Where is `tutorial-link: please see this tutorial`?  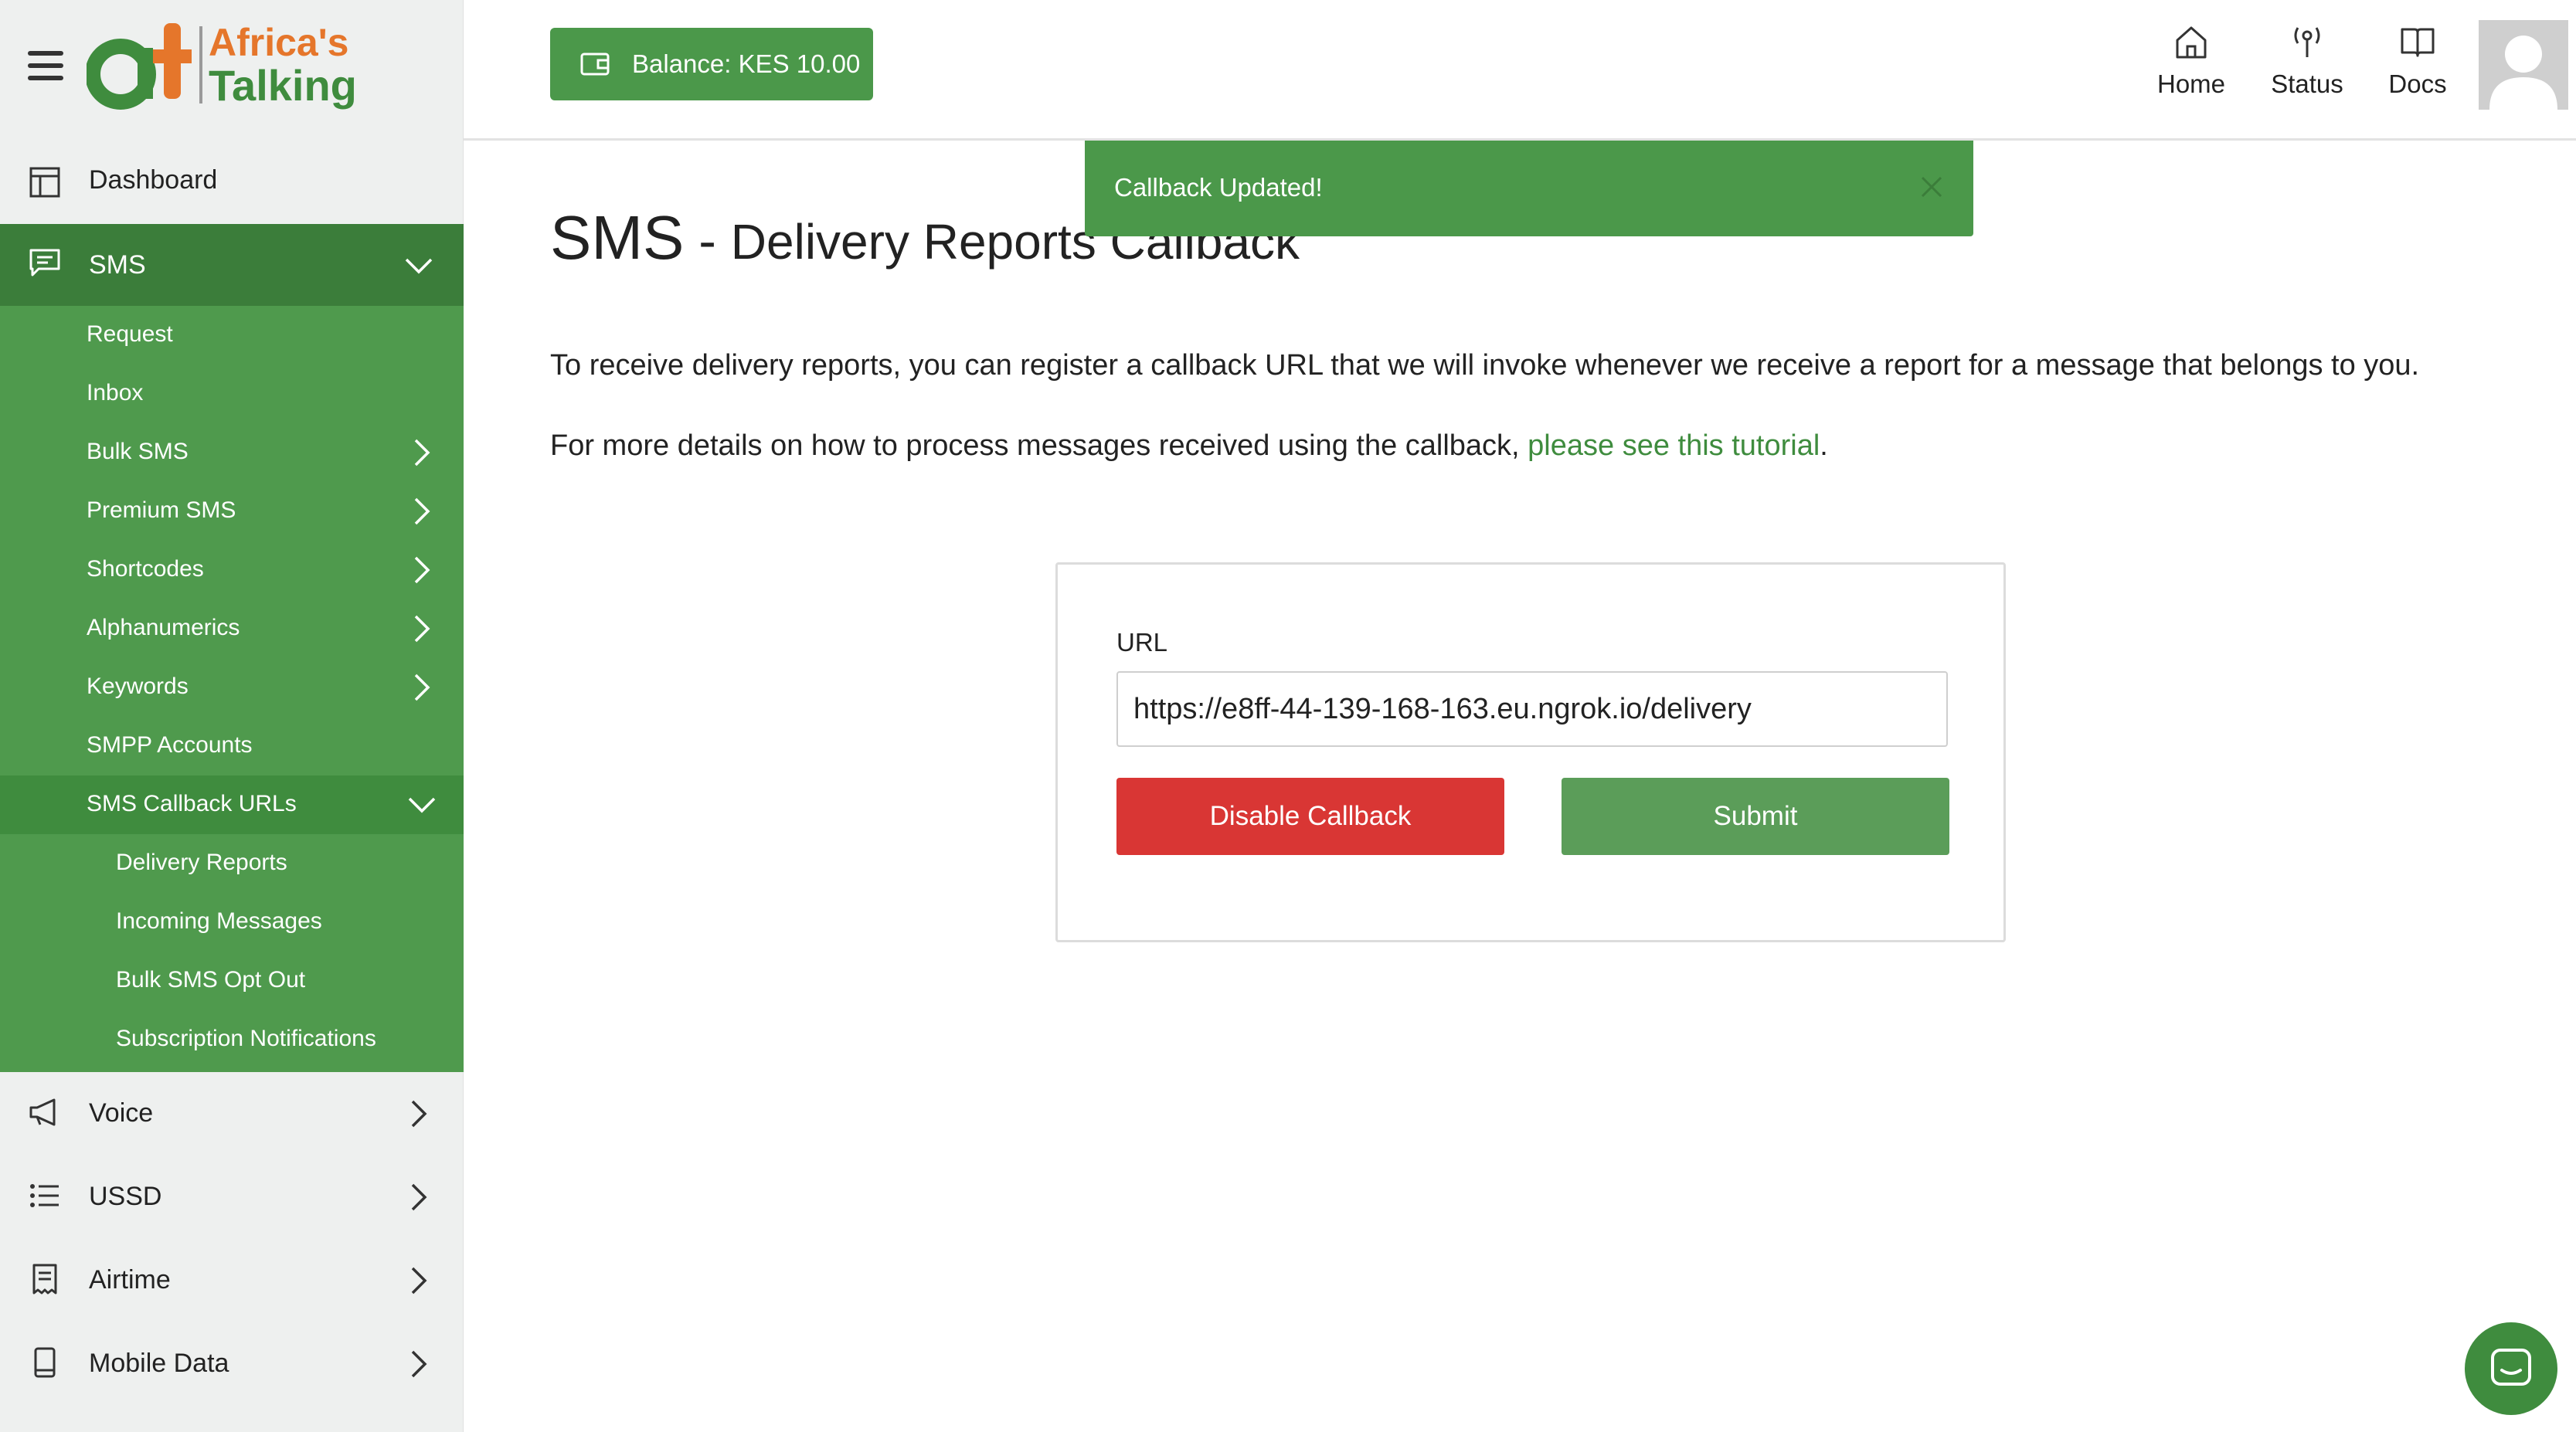
tutorial-link: please see this tutorial is located at coordinates (1674, 445).